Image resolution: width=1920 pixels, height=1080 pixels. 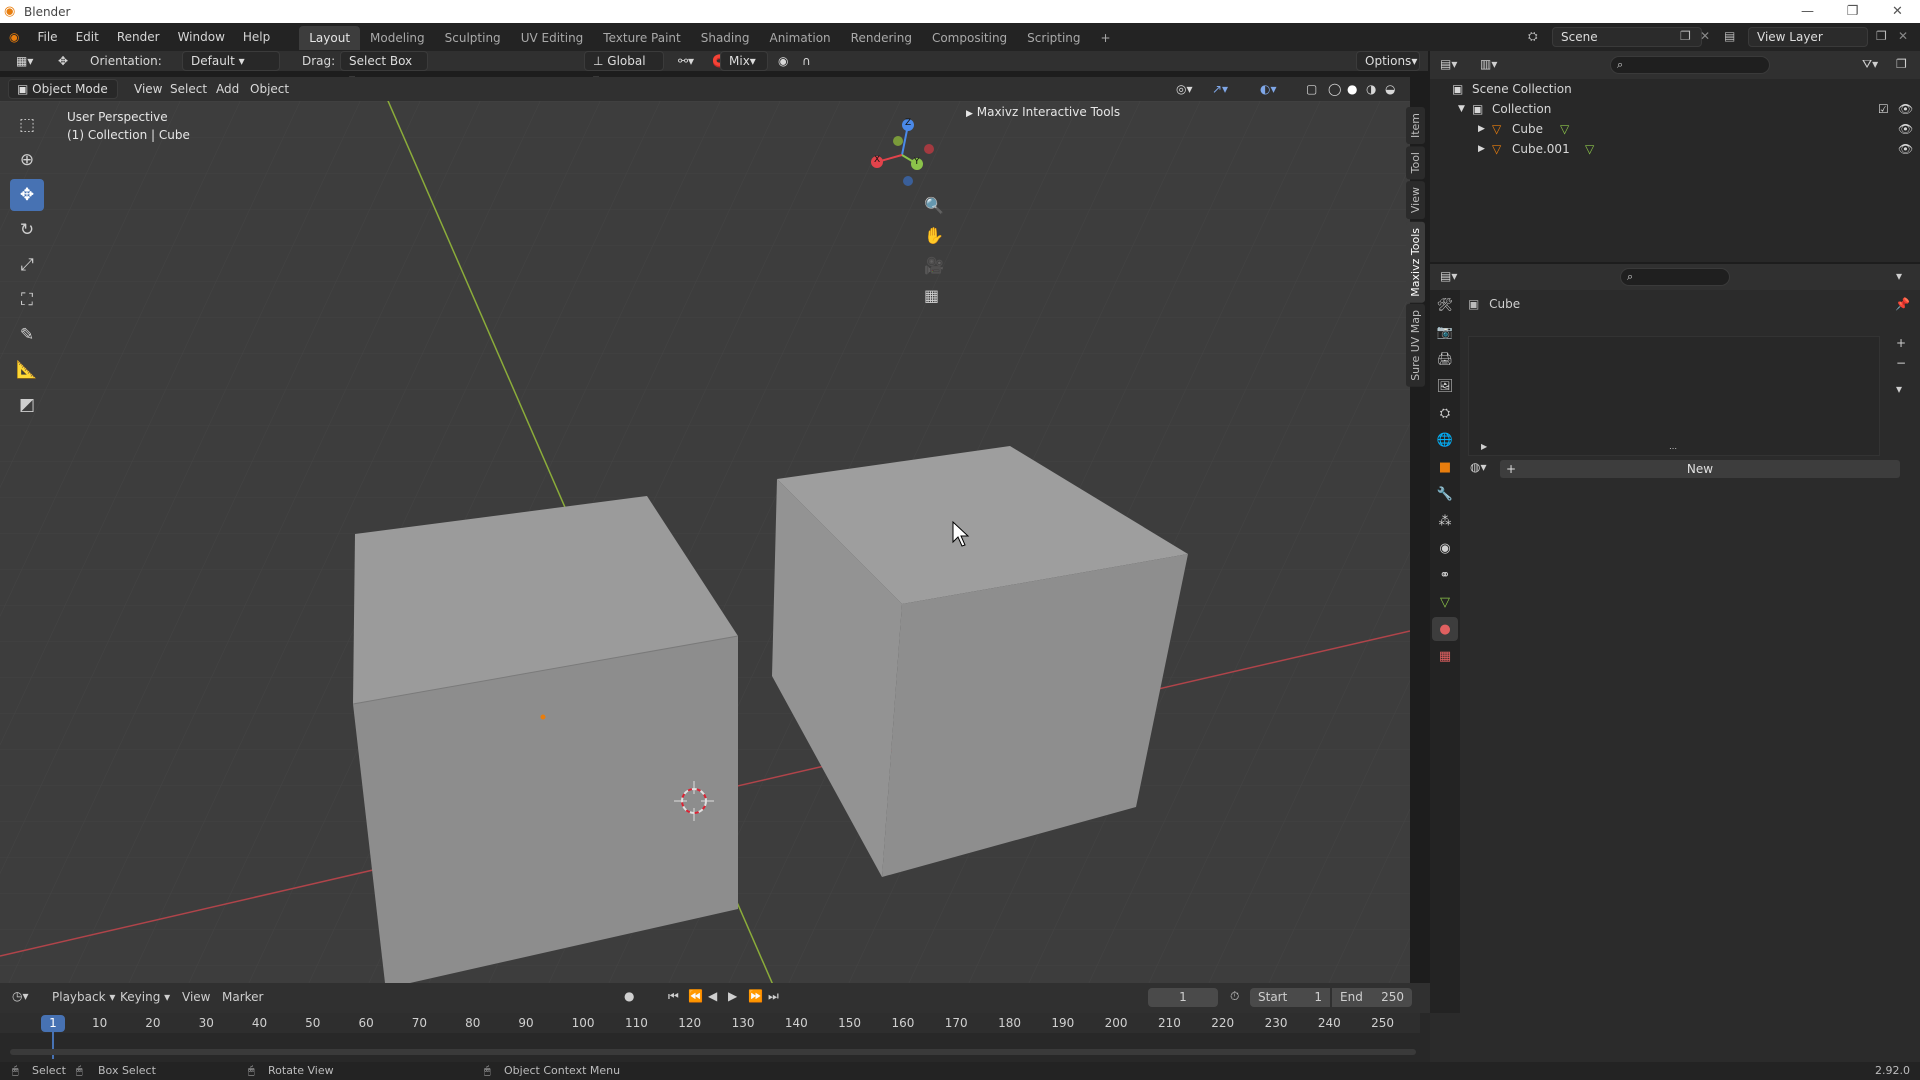 What do you see at coordinates (1675, 277) in the screenshot?
I see `properties-search-input: ⌕` at bounding box center [1675, 277].